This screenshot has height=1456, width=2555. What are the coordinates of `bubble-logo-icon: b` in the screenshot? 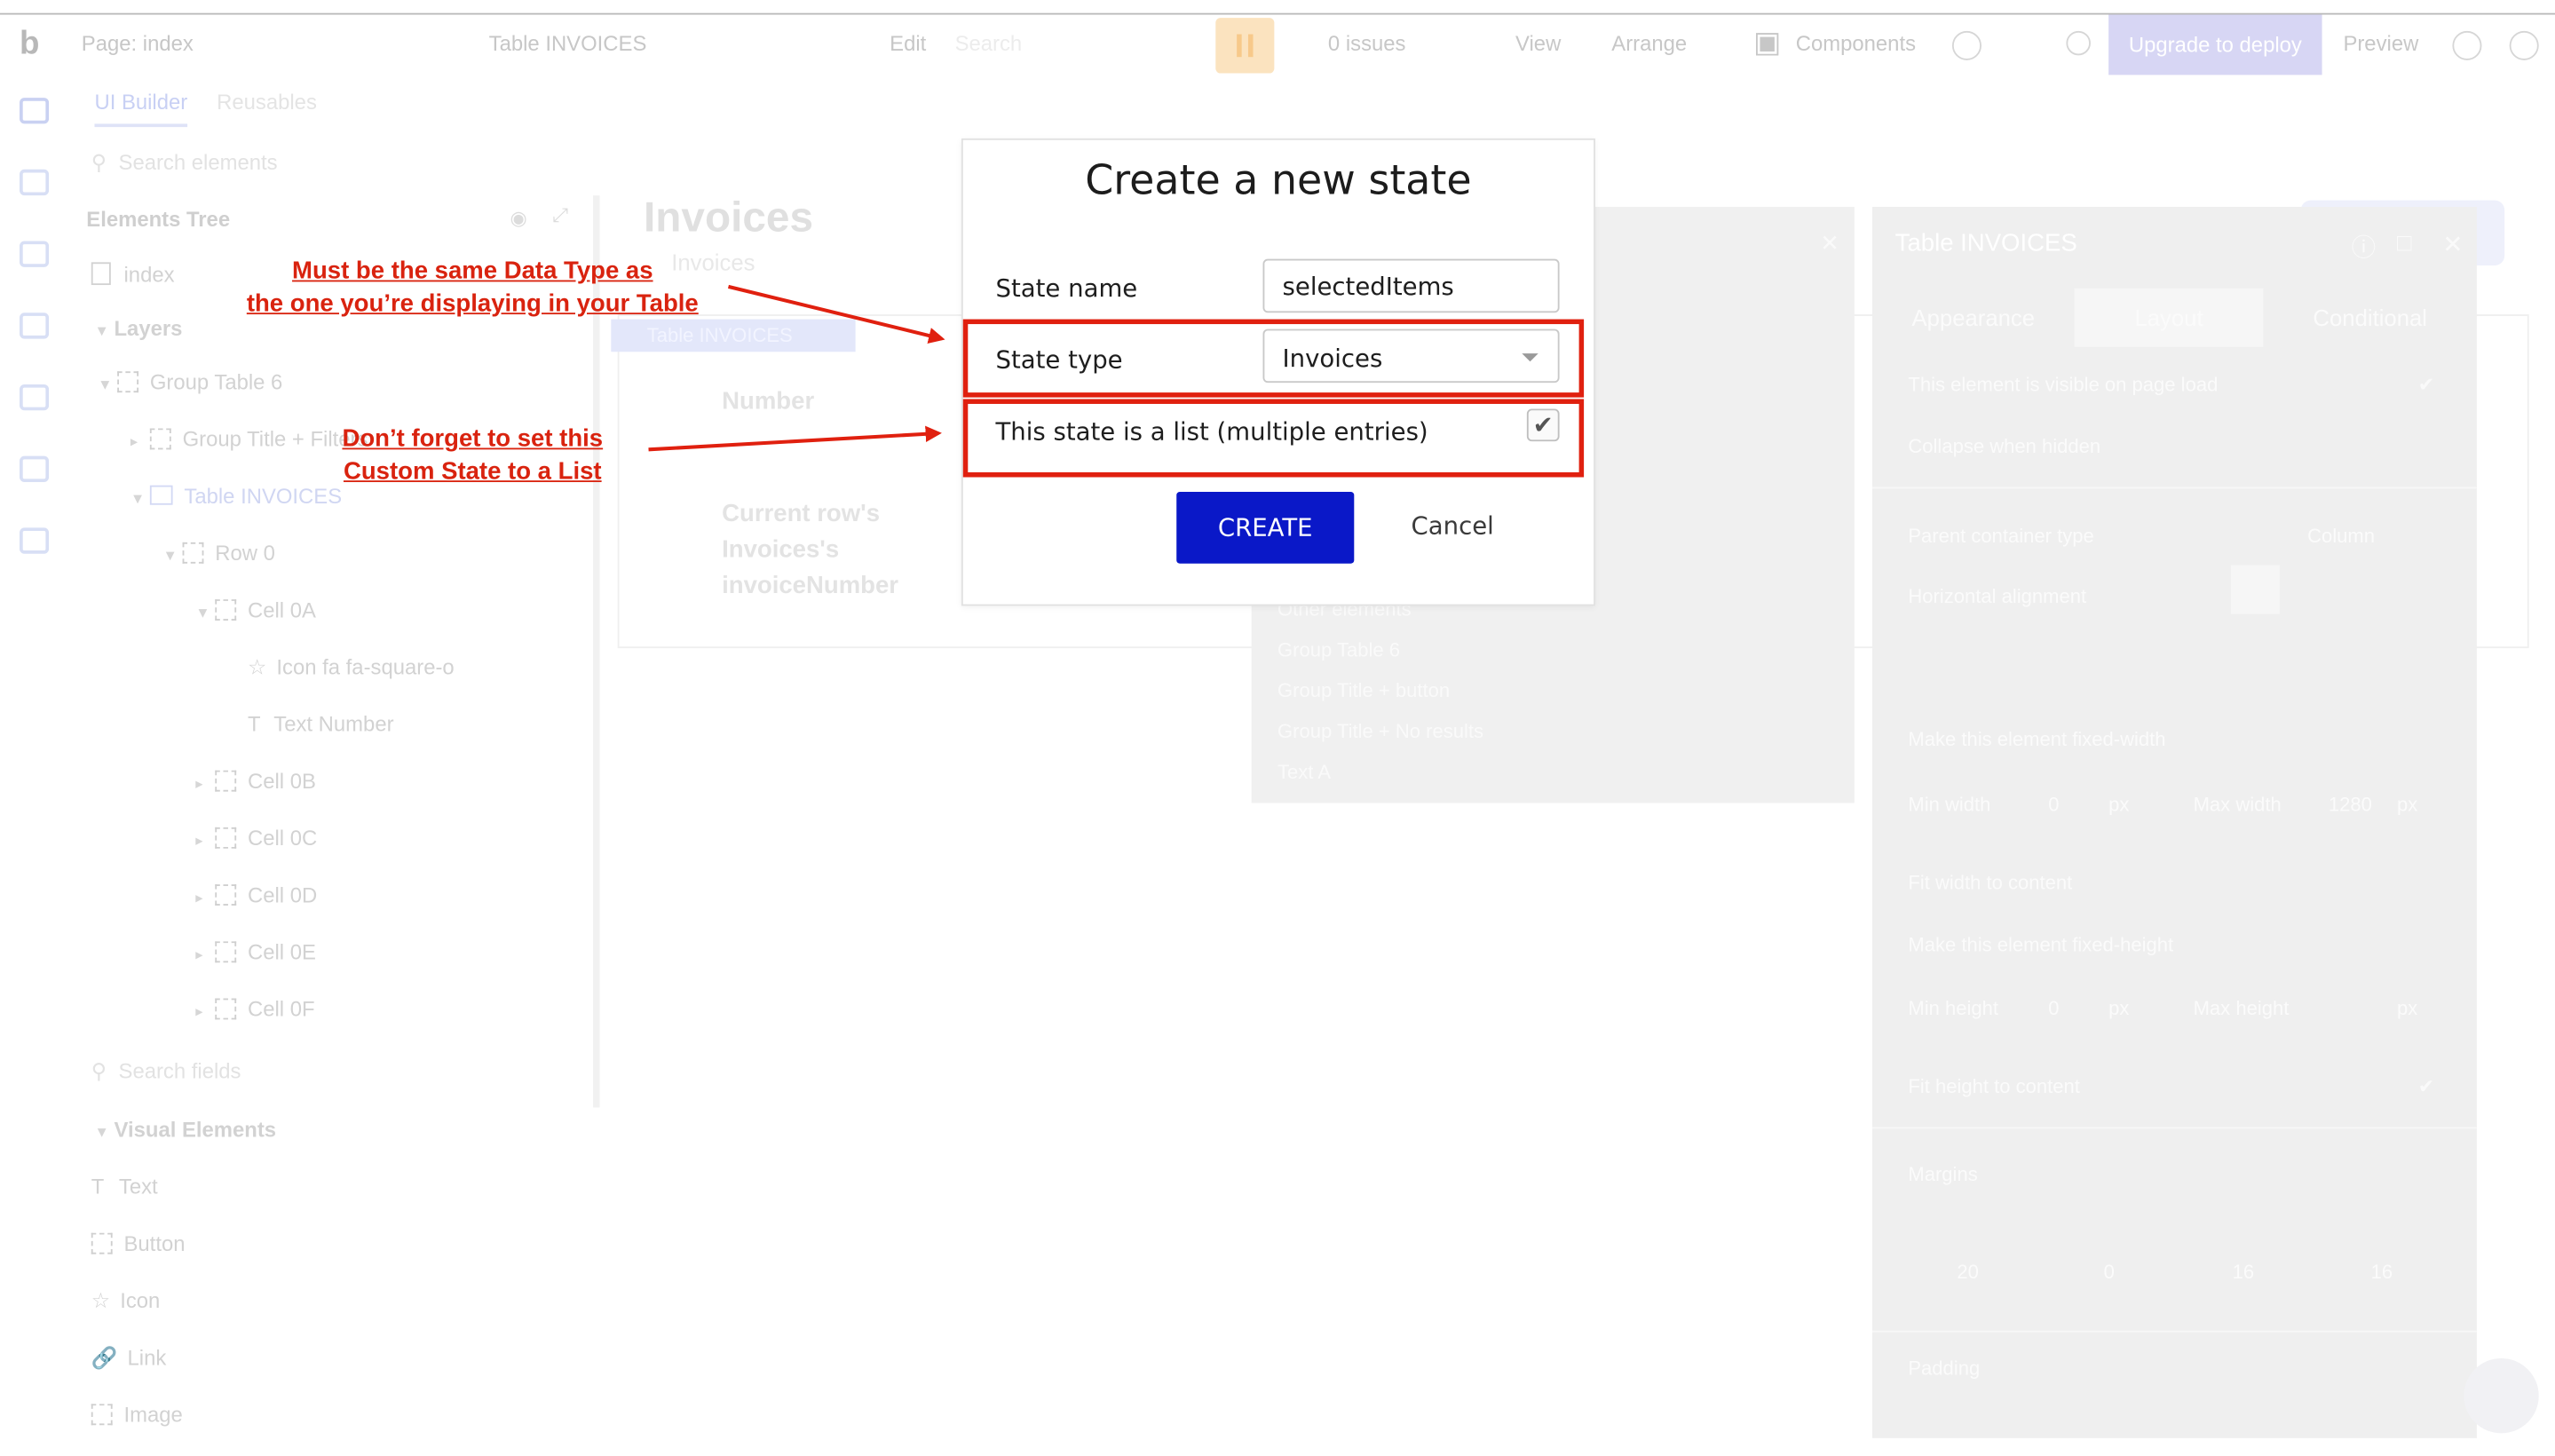 It's located at (29, 44).